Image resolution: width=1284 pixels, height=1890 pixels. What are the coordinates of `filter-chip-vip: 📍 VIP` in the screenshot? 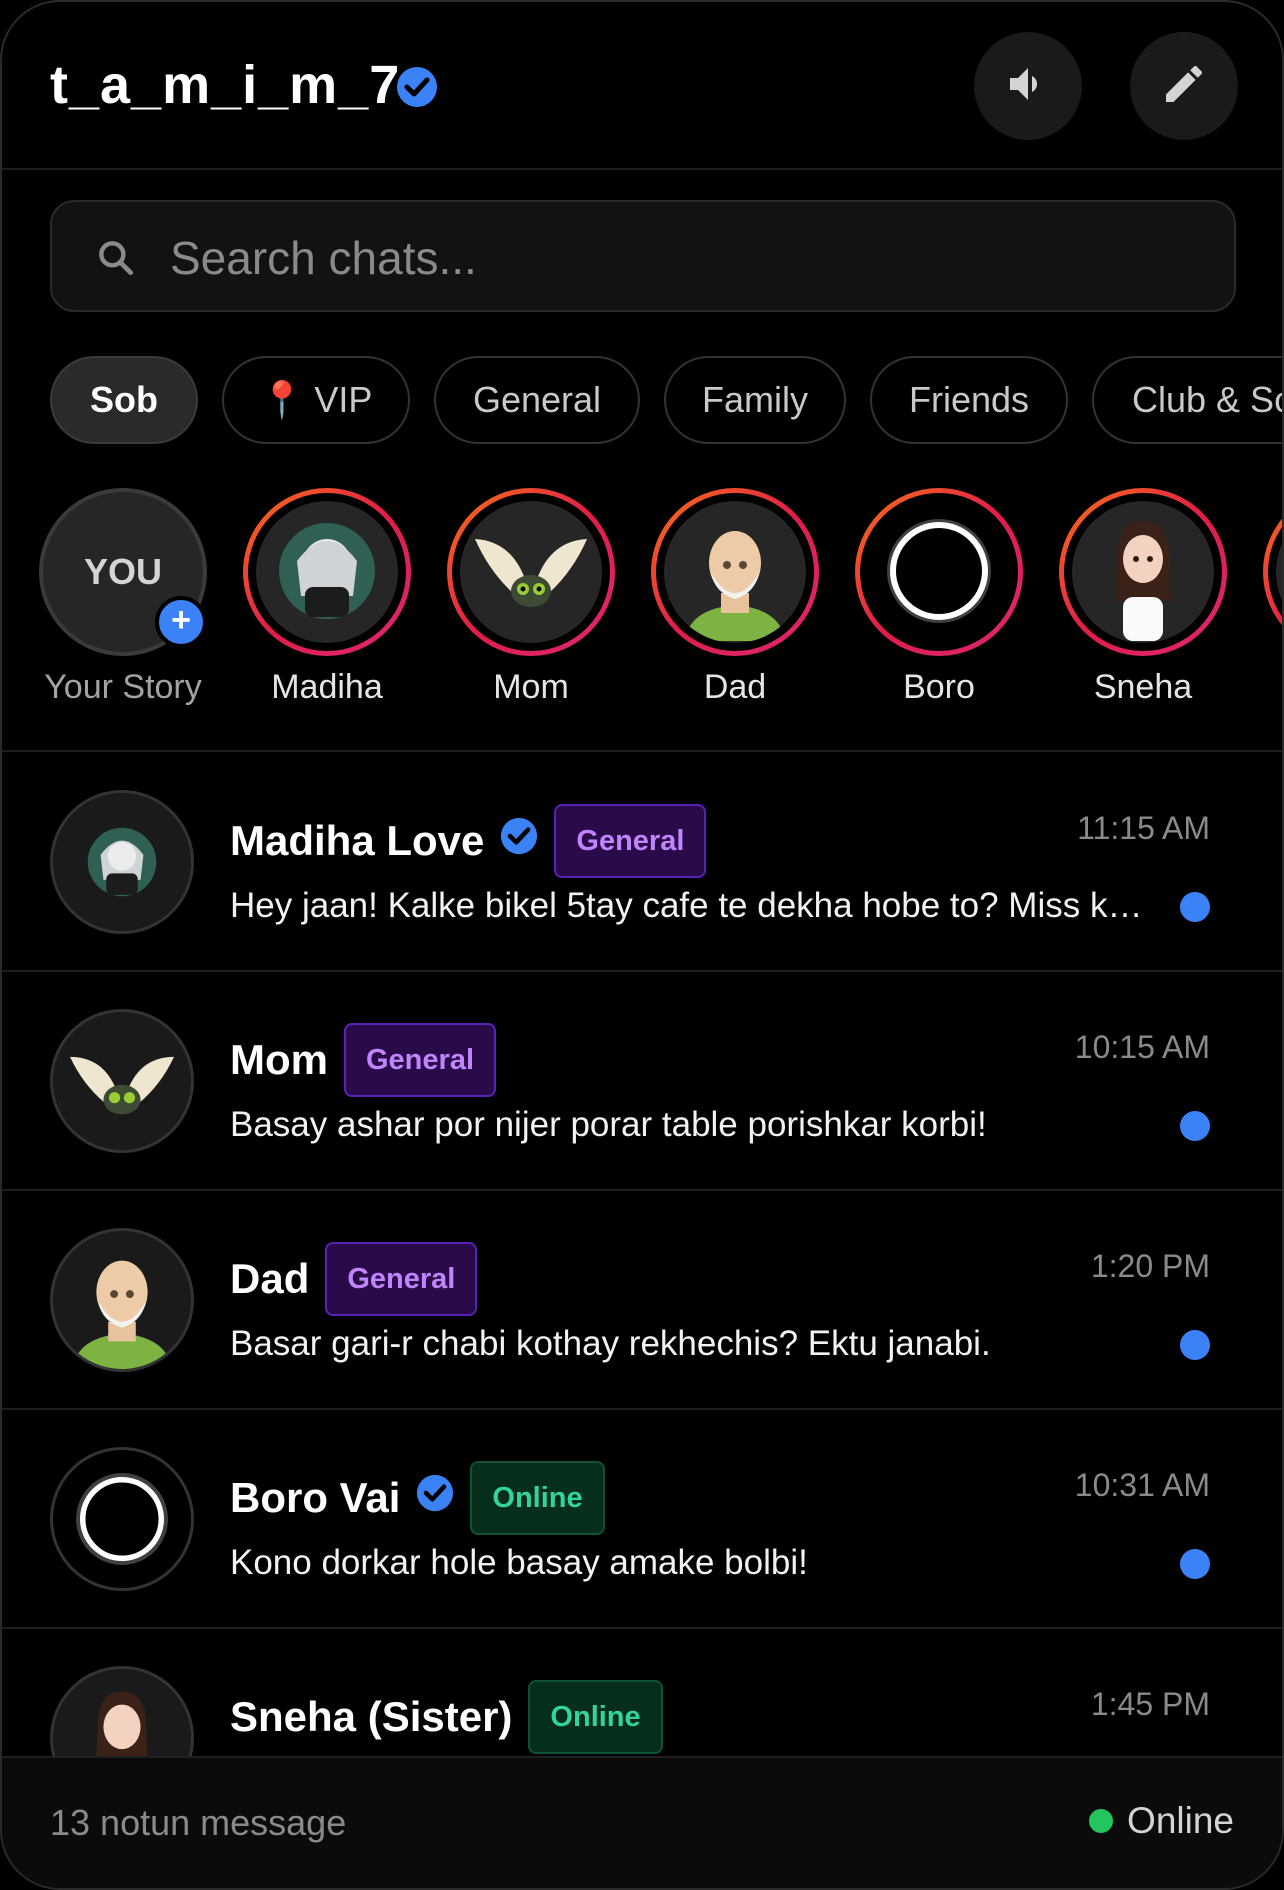 It's located at (316, 400).